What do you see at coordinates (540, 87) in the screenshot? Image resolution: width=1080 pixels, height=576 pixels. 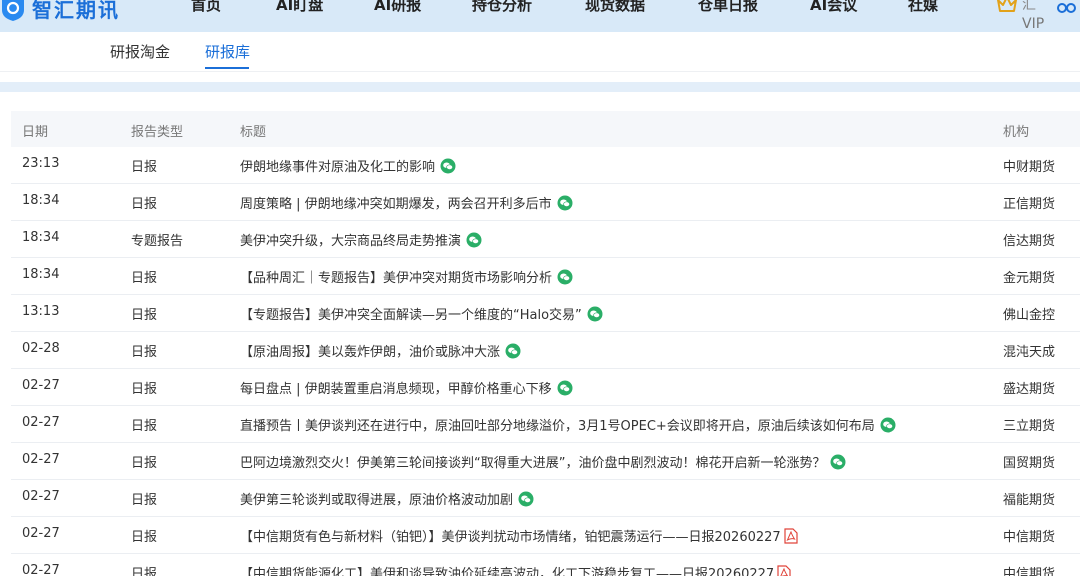 I see `section-divider` at bounding box center [540, 87].